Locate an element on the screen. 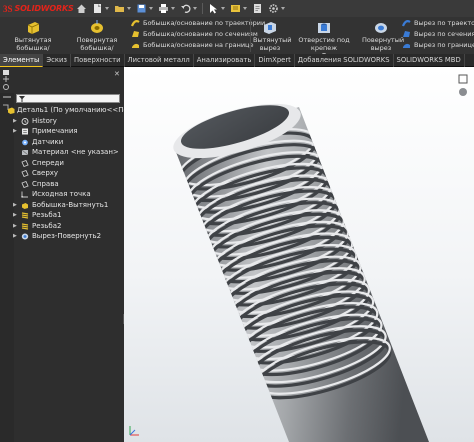  tree-item-label: Материал <не указан> is located at coordinates (75, 152).